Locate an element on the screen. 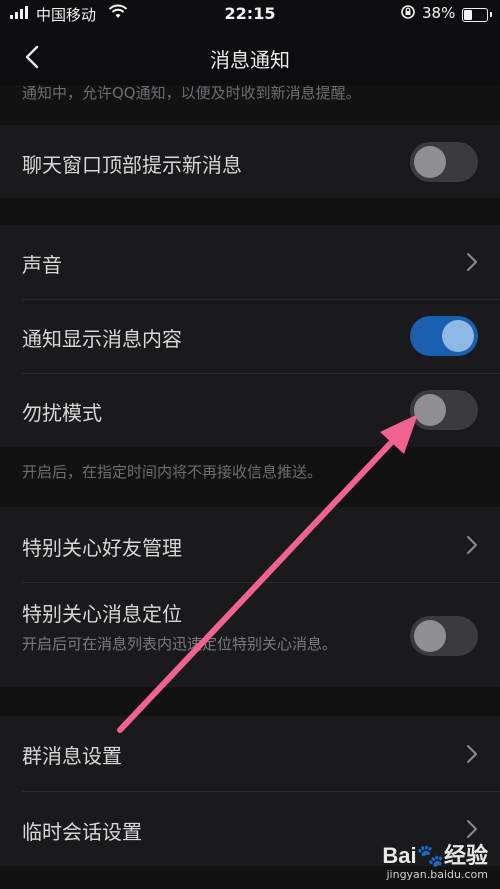 The image size is (500, 889). toggle-dnd is located at coordinates (444, 410).